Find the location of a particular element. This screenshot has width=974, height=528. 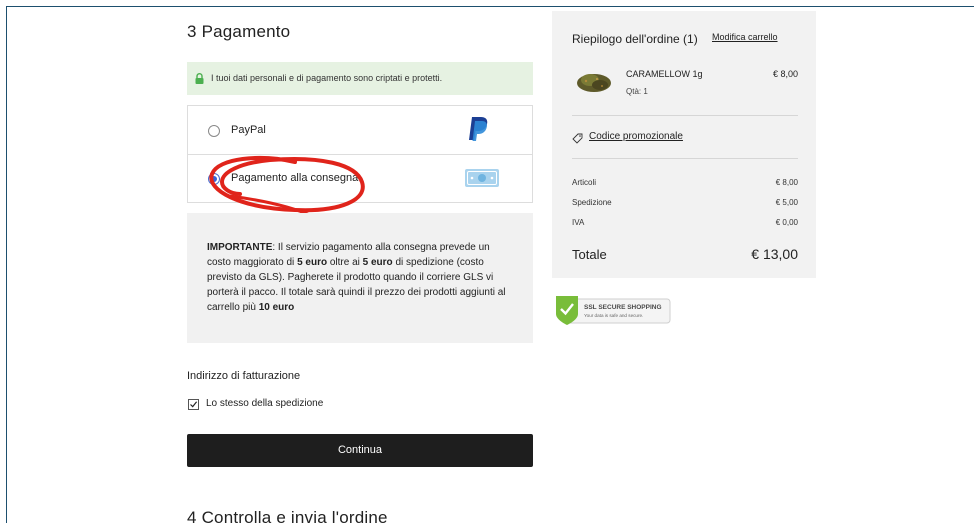

payment-methods: PayPal Pagamento alla consegna is located at coordinates (360, 154).